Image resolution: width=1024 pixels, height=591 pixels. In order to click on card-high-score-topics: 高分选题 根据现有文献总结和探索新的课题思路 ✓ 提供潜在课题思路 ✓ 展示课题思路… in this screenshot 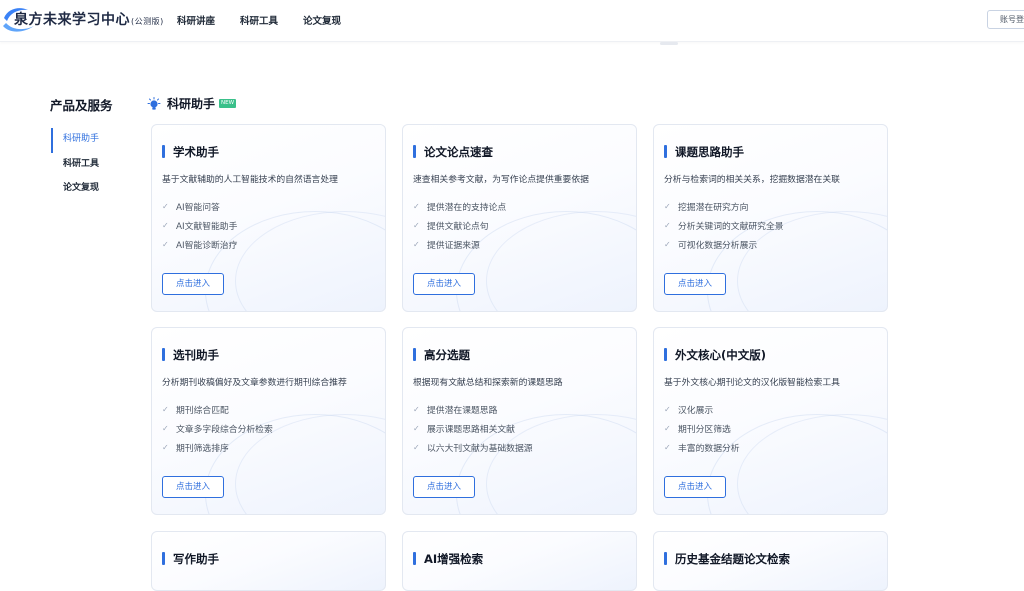, I will do `click(519, 421)`.